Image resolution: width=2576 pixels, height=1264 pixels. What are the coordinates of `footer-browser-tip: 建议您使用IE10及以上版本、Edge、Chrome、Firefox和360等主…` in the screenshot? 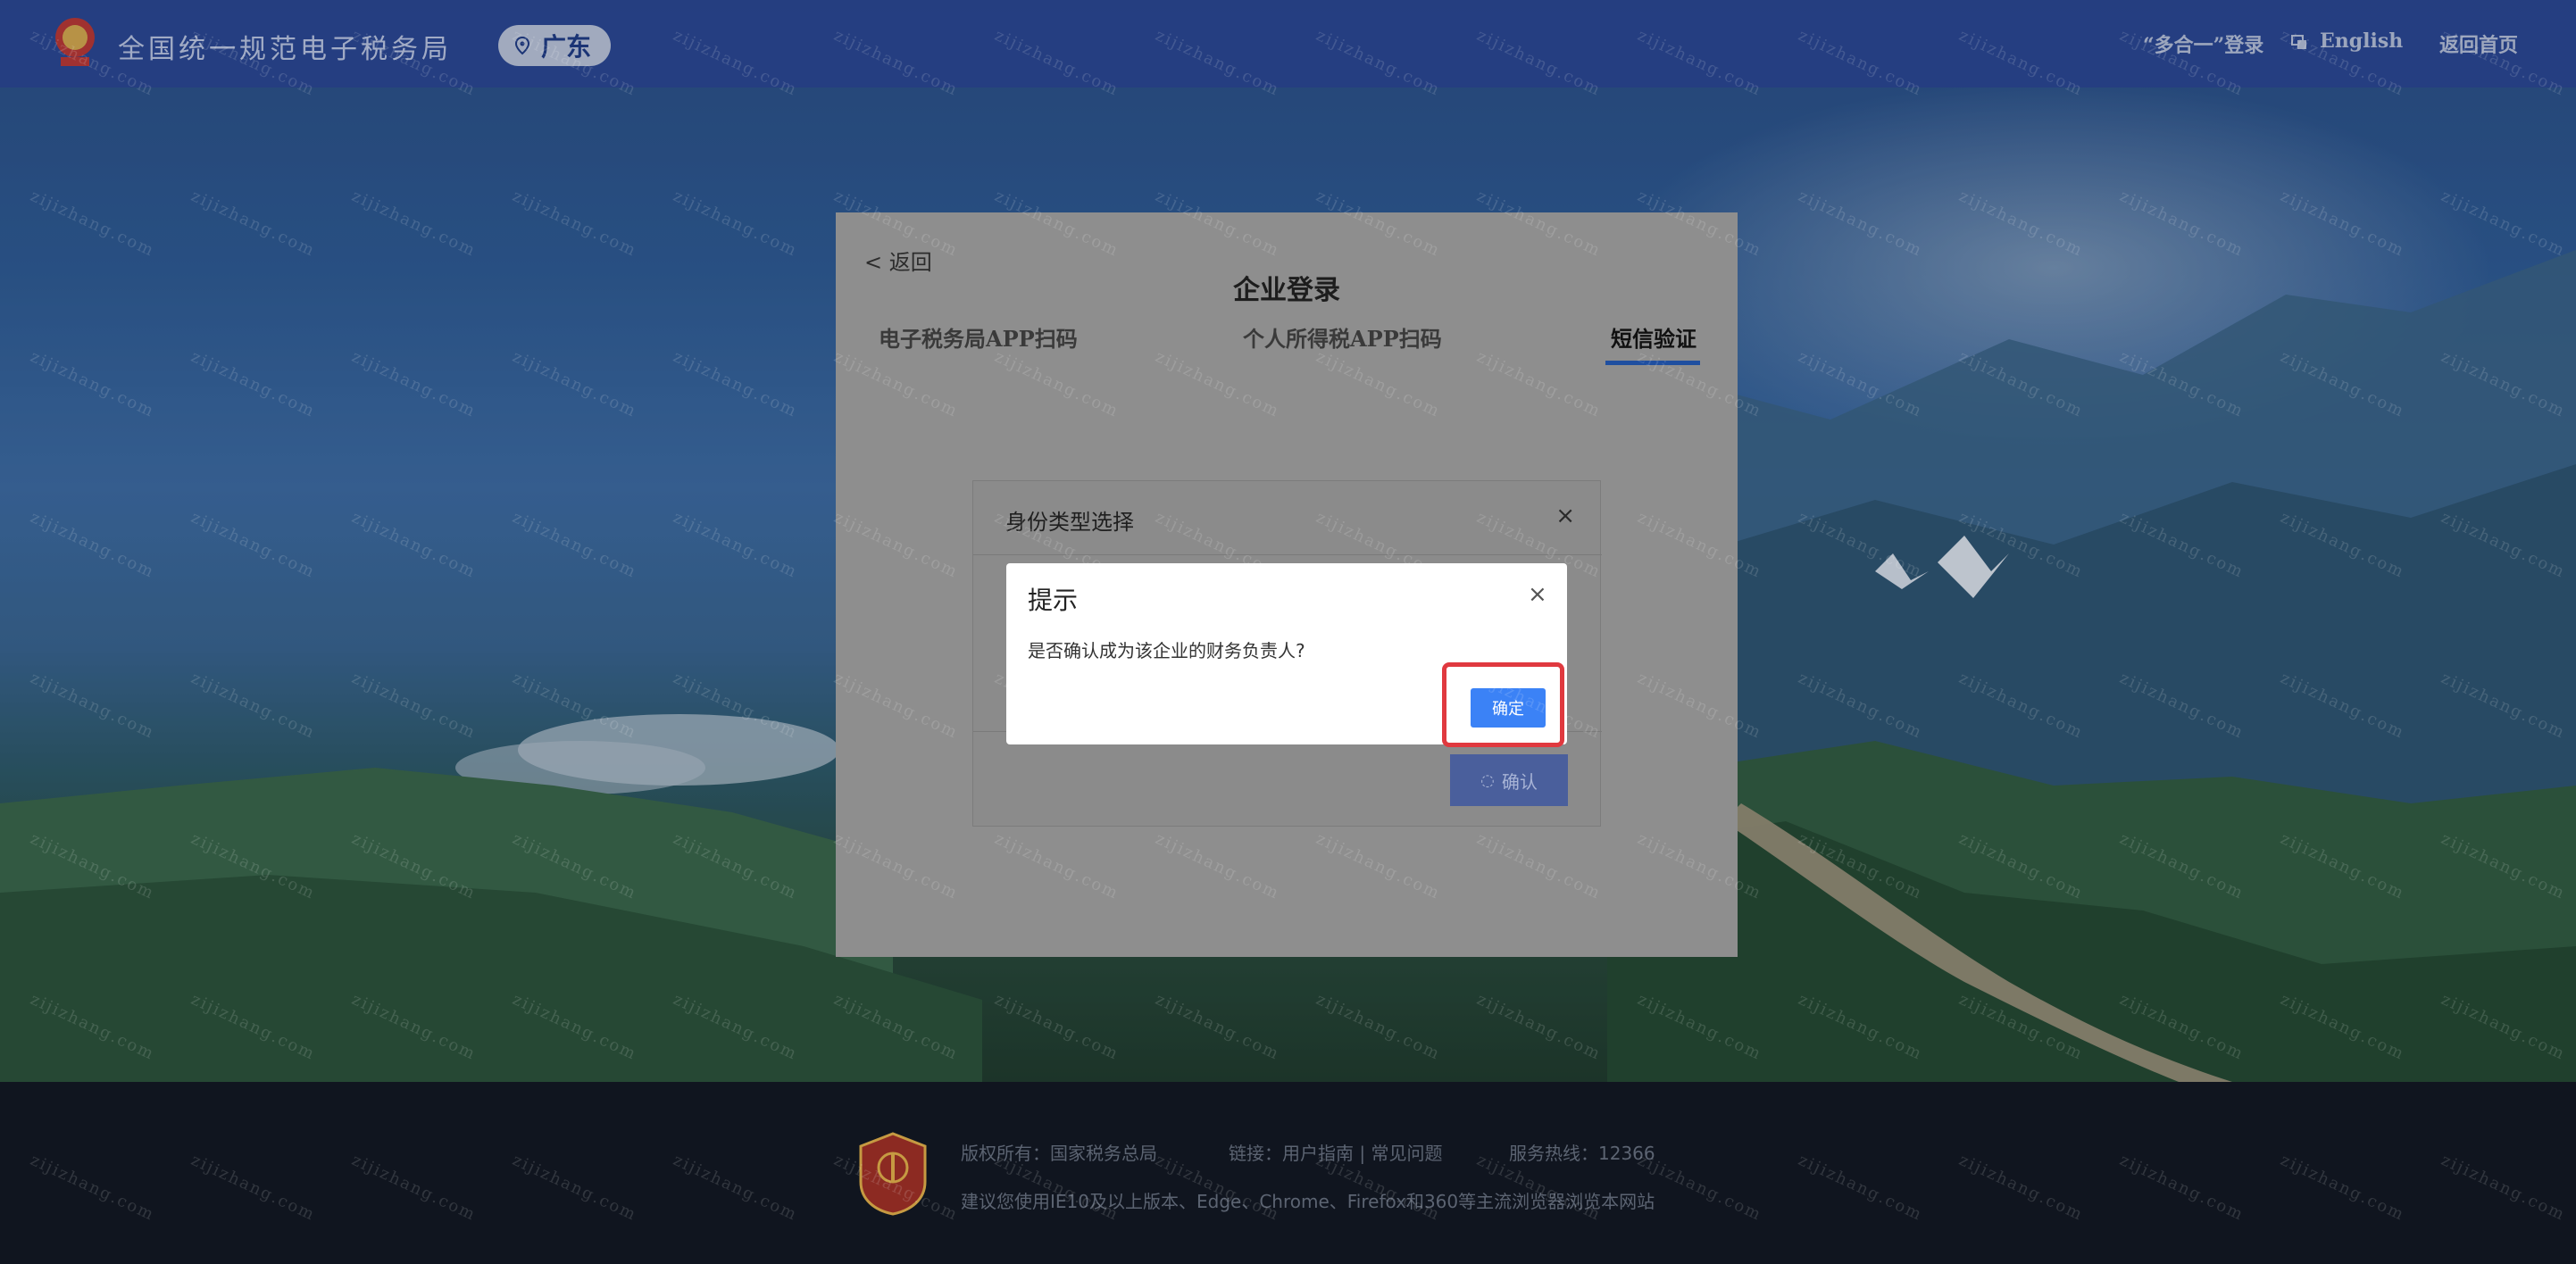 It's located at (1308, 1201).